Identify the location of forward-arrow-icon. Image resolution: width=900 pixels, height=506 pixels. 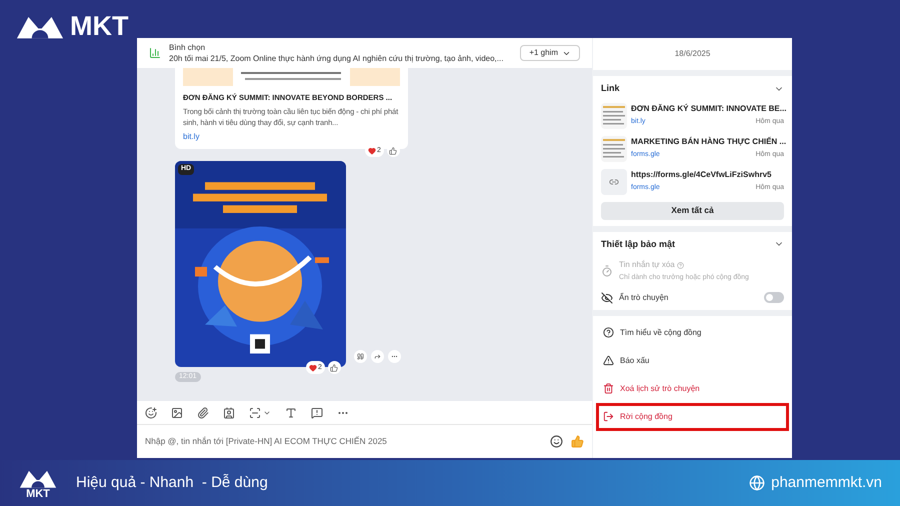
(377, 356).